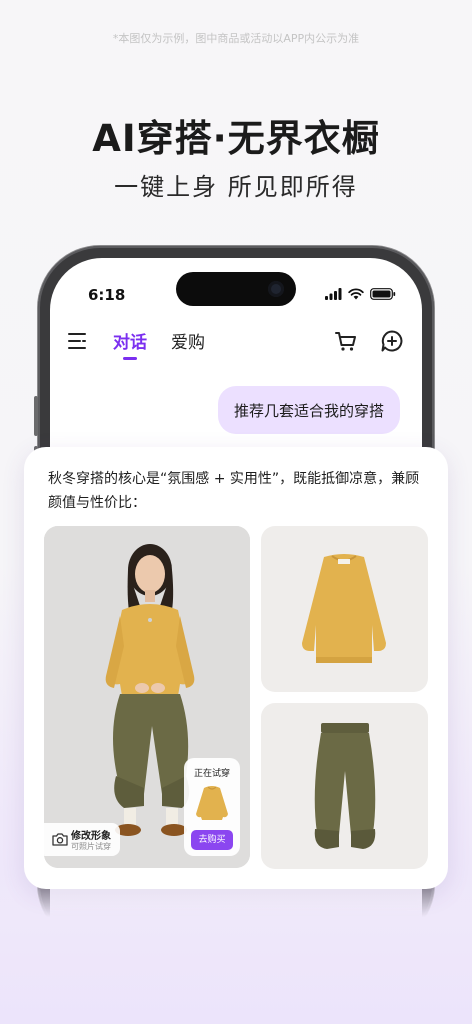 The height and width of the screenshot is (1024, 472). I want to click on outfit-model-image: 正在试穿 去购买 修改形象 可照片试穿, so click(147, 697).